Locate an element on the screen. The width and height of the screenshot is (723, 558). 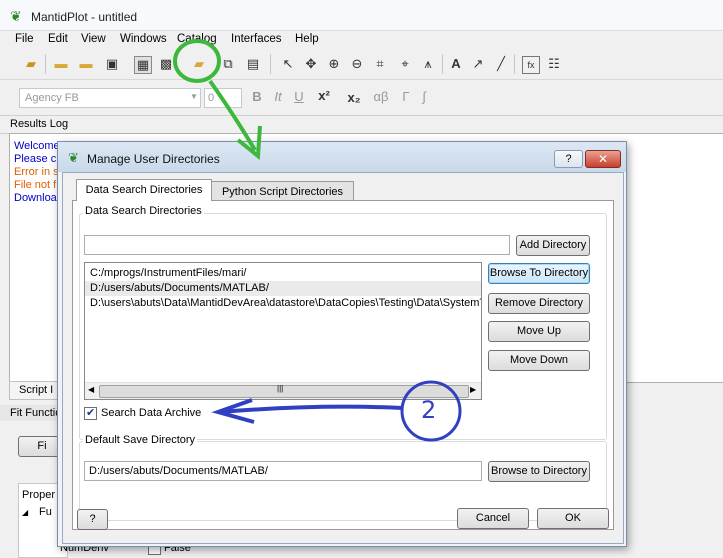
peak-picker-icon: ⩚ is located at coordinates (428, 64).